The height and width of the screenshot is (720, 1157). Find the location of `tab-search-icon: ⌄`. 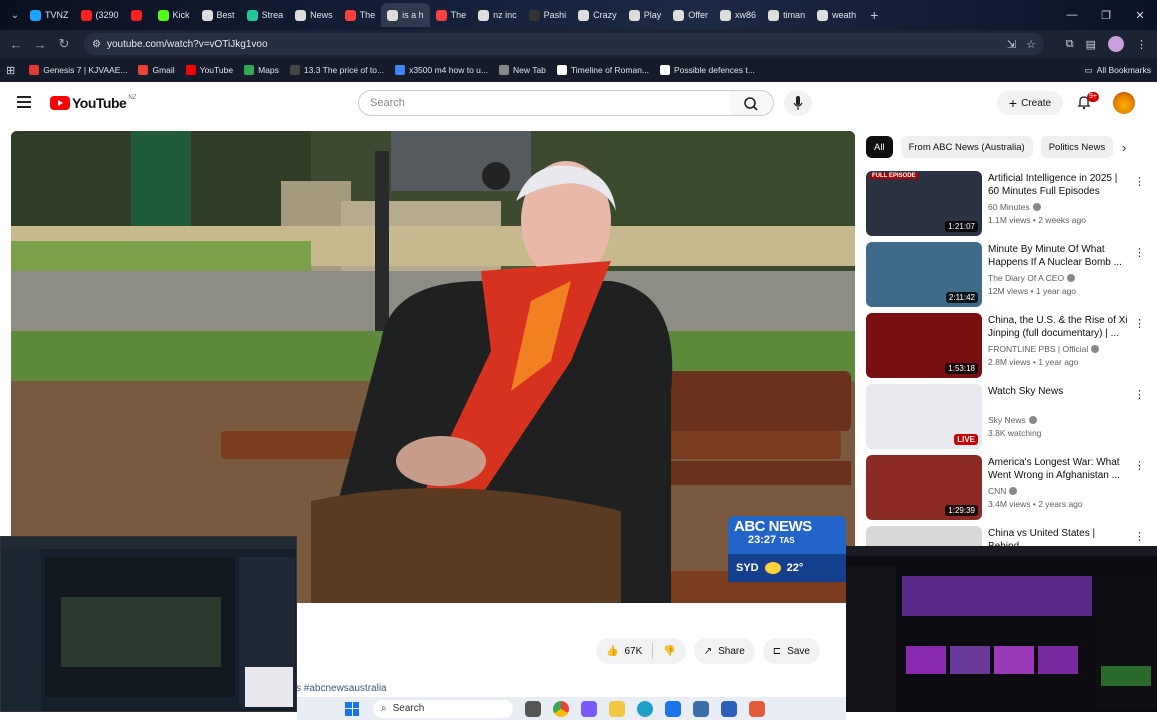

tab-search-icon: ⌄ is located at coordinates (15, 15).